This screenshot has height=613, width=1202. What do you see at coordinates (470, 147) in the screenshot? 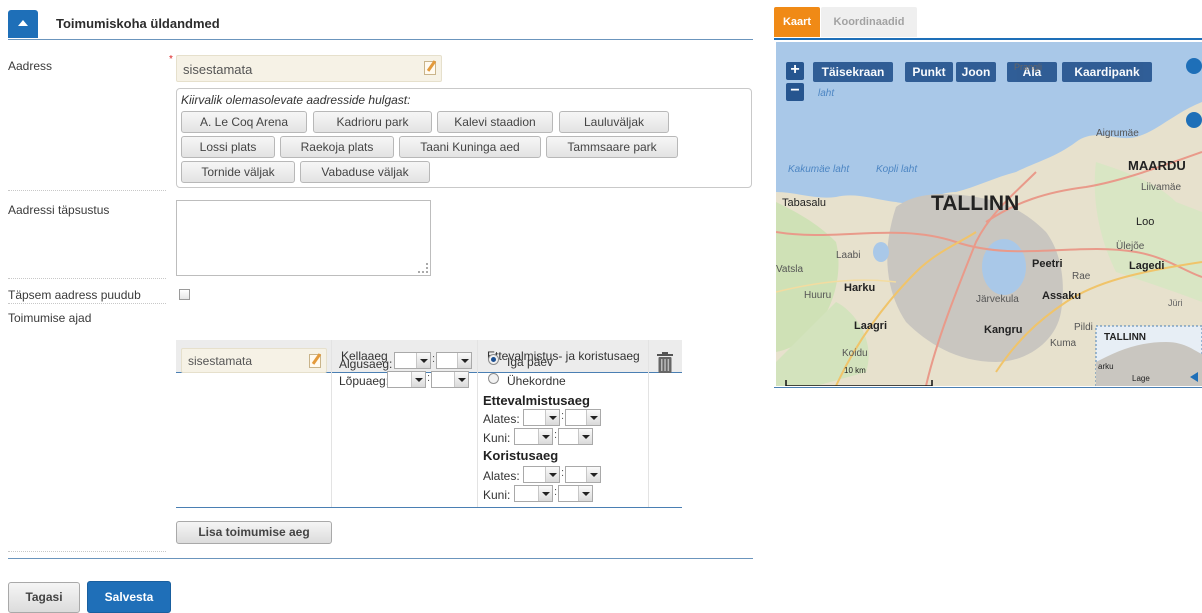
I see `quick-option-taani-kuninga-aed: Taani Kuninga aed` at bounding box center [470, 147].